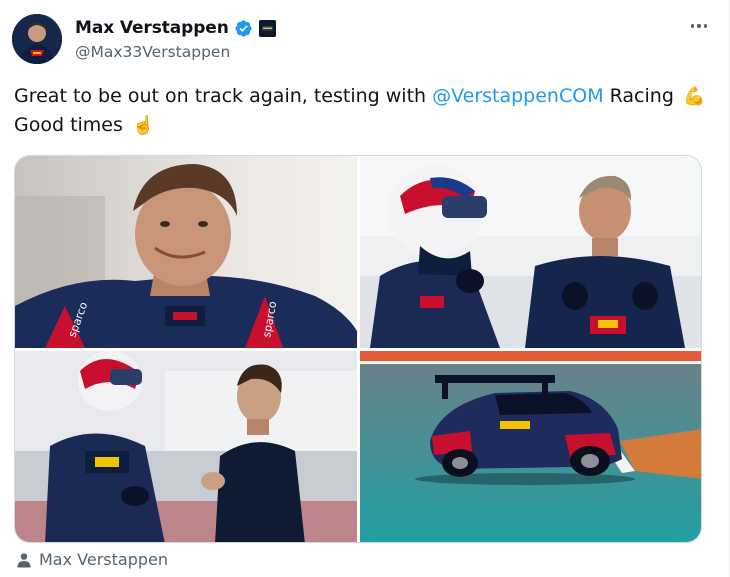 This screenshot has height=577, width=730. What do you see at coordinates (143, 125) in the screenshot?
I see `pointing-up-emoji: ☝️` at bounding box center [143, 125].